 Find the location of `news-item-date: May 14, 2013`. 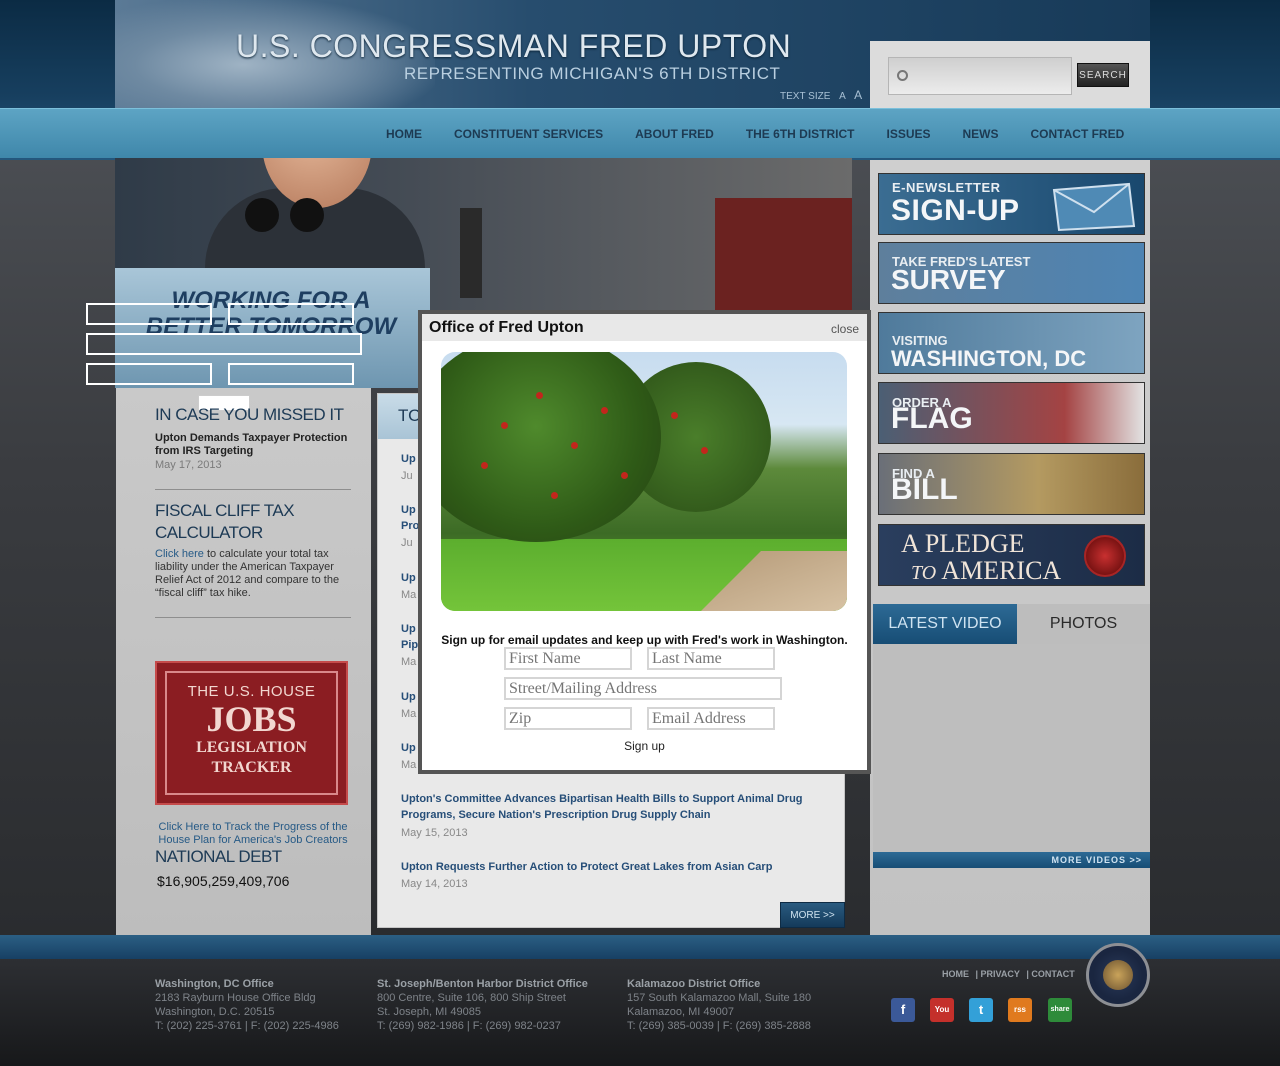

news-item-date: May 14, 2013 is located at coordinates (434, 884).